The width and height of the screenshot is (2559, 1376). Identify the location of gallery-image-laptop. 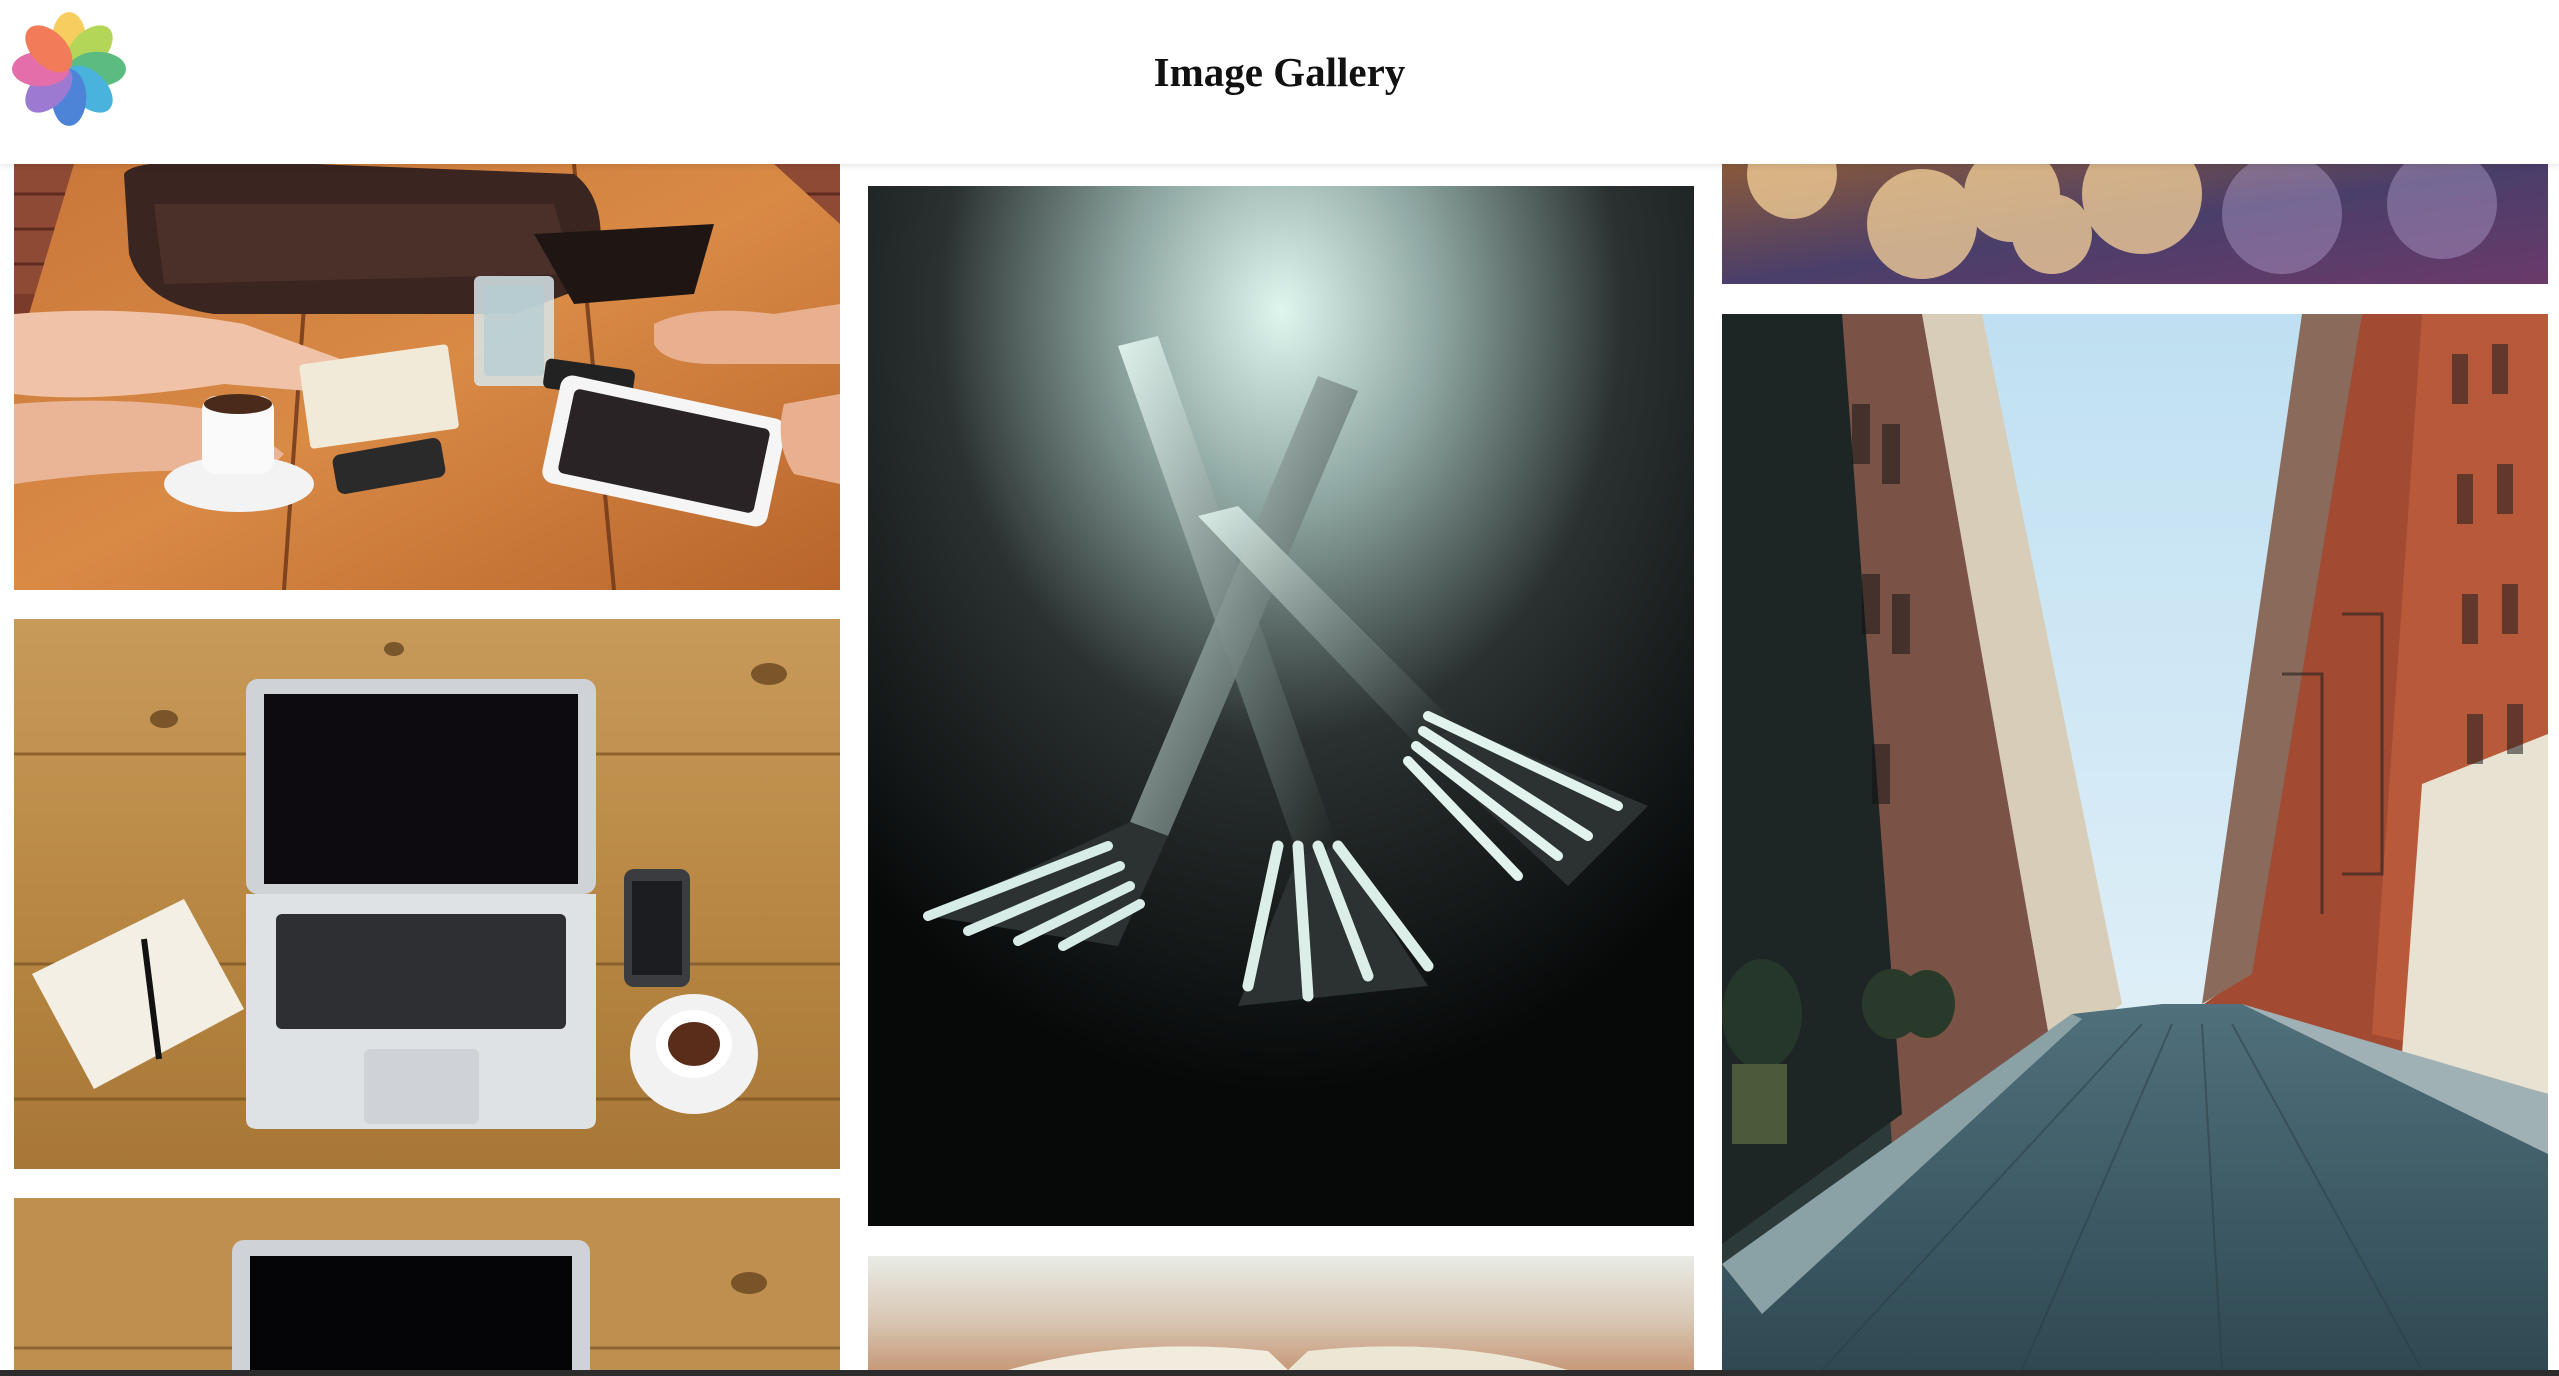
(427, 894).